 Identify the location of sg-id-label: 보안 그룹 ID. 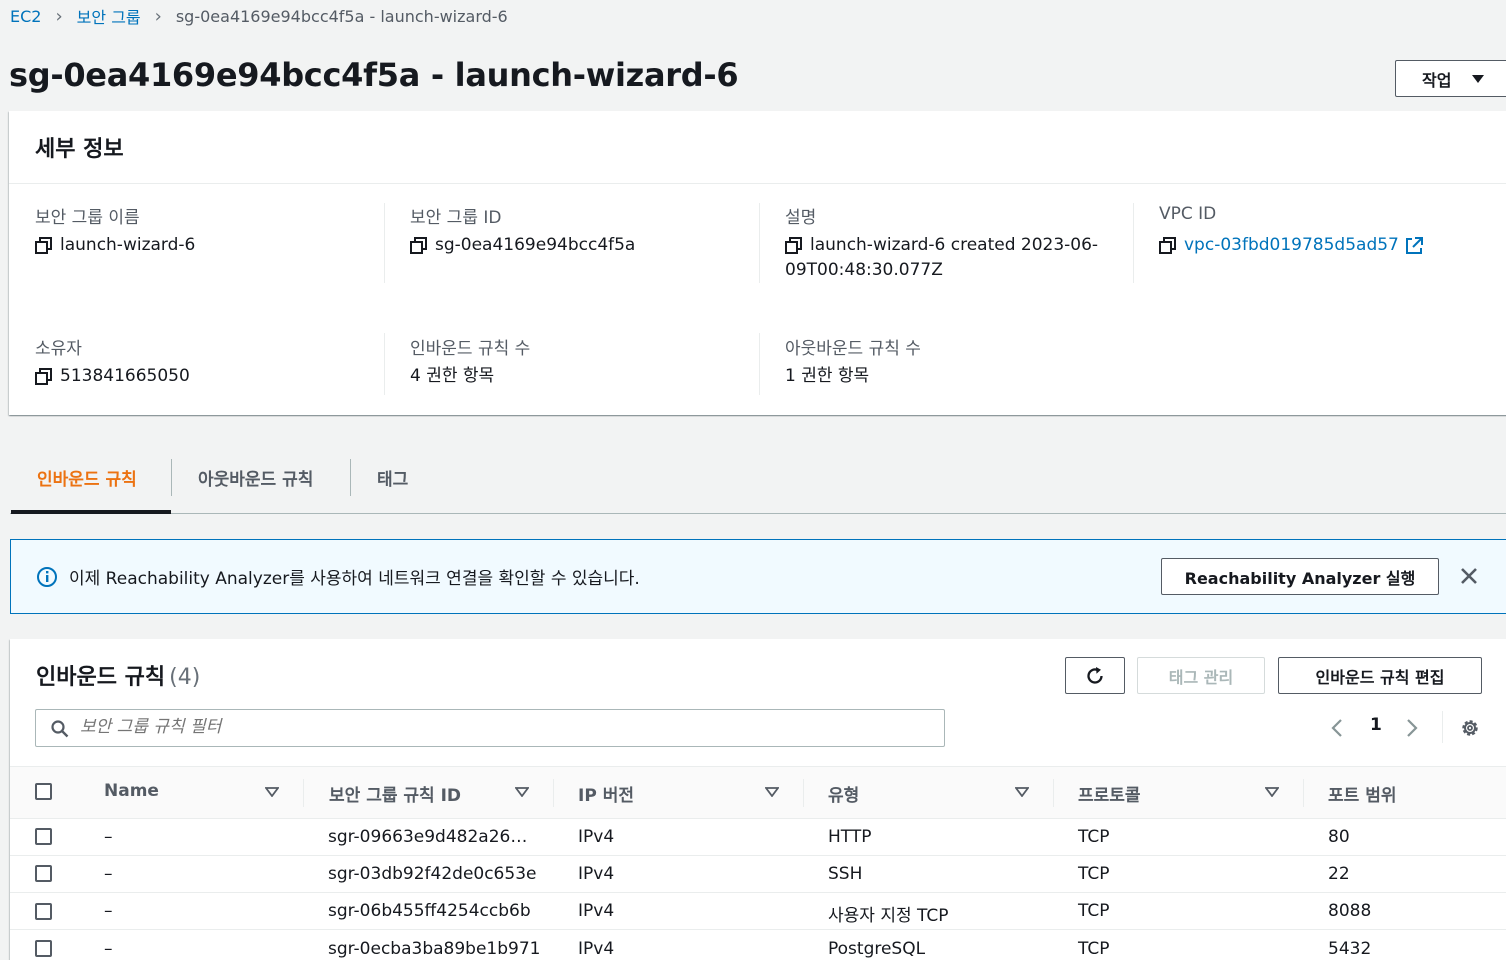
(456, 218).